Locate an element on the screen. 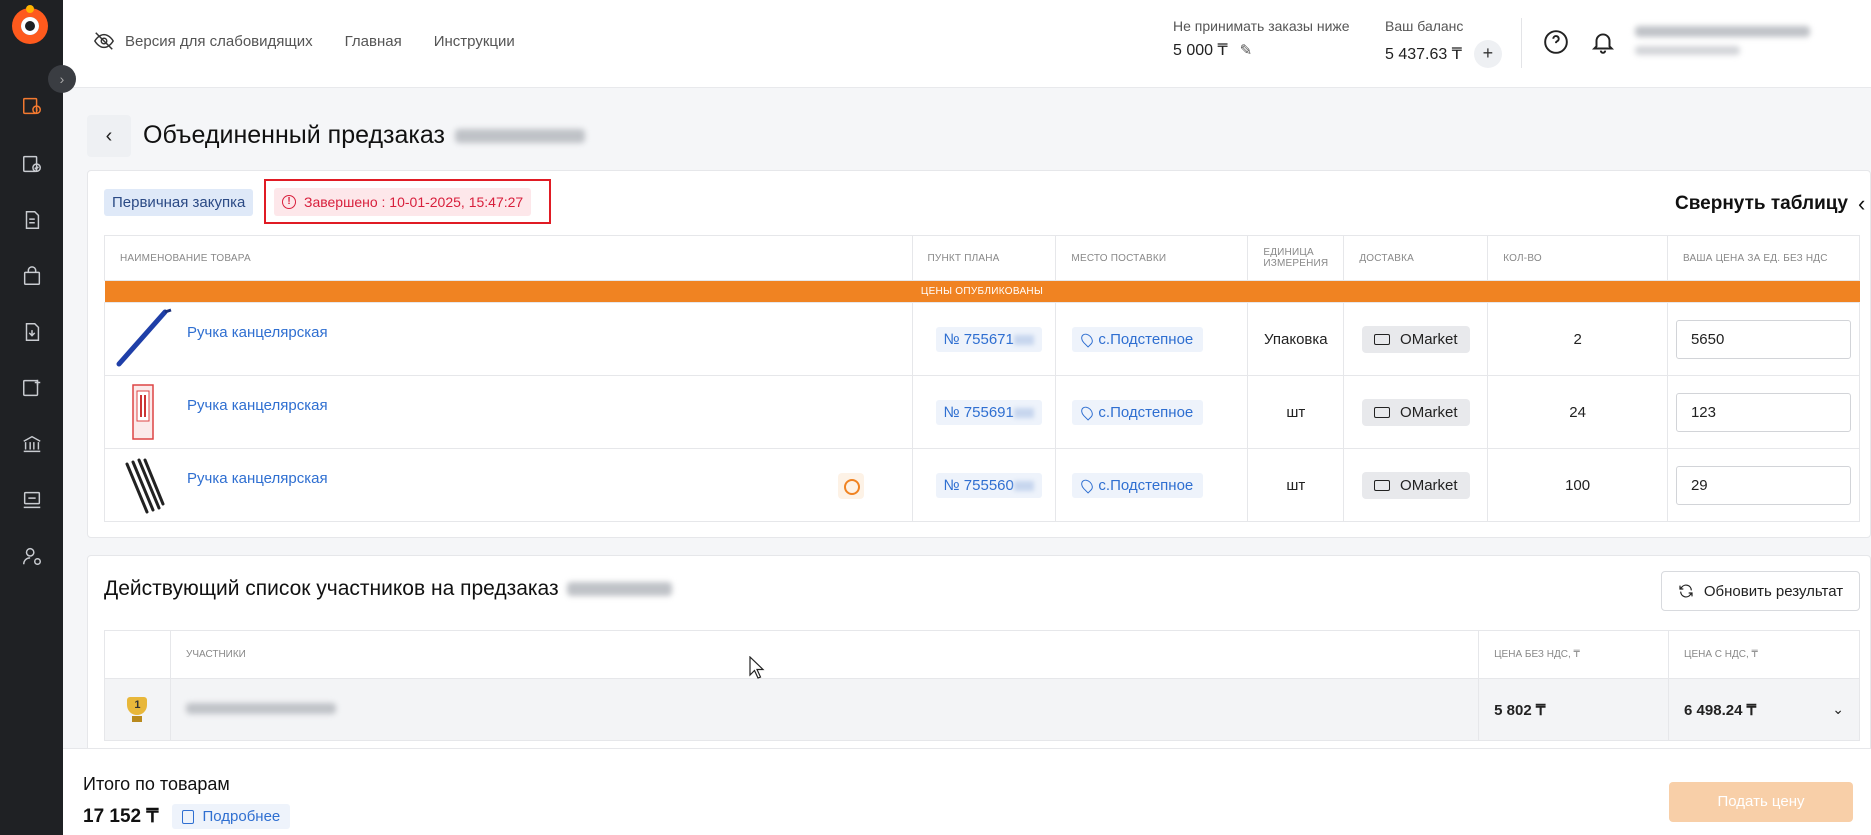 Image resolution: width=1871 pixels, height=835 pixels. collapse-table-button: Свернуть таблицу ‹ is located at coordinates (1770, 204).